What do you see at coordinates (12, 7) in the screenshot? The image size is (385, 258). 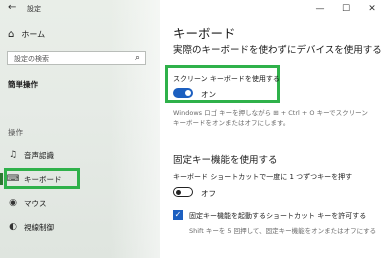 I see `back-arrow-icon: ←` at bounding box center [12, 7].